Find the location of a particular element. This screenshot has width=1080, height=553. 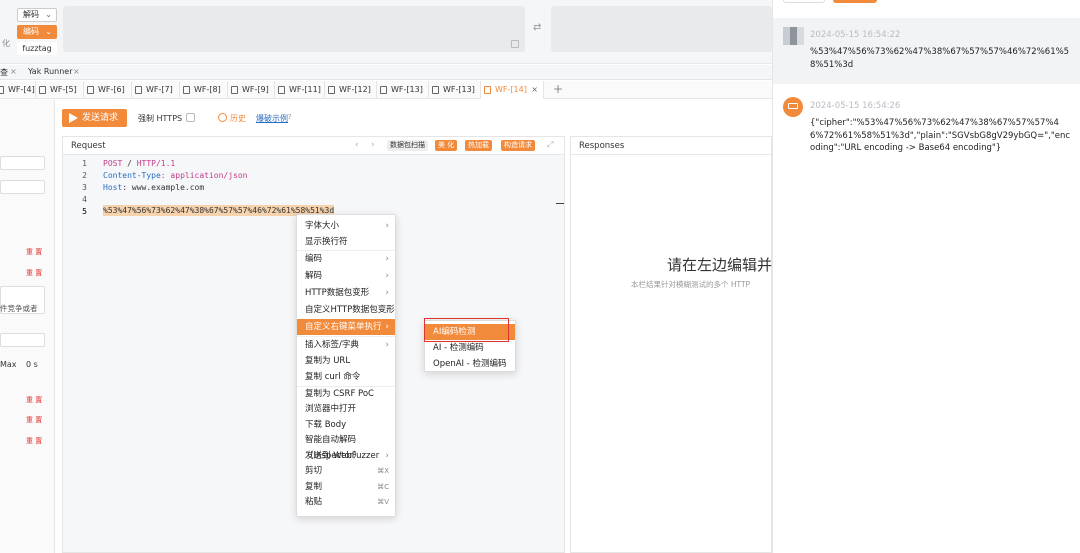

hotload-button: 热加载 is located at coordinates (478, 145).